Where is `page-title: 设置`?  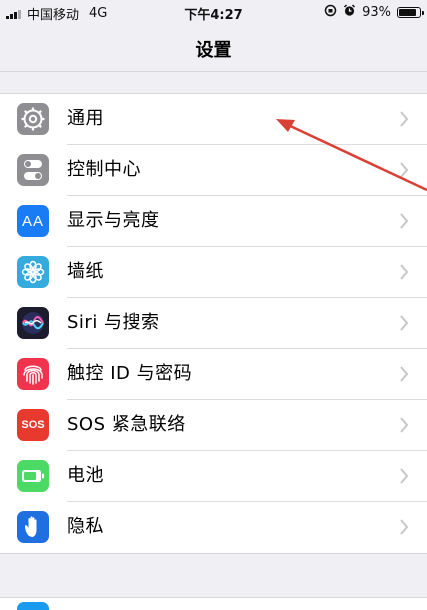
page-title: 设置 is located at coordinates (213, 50).